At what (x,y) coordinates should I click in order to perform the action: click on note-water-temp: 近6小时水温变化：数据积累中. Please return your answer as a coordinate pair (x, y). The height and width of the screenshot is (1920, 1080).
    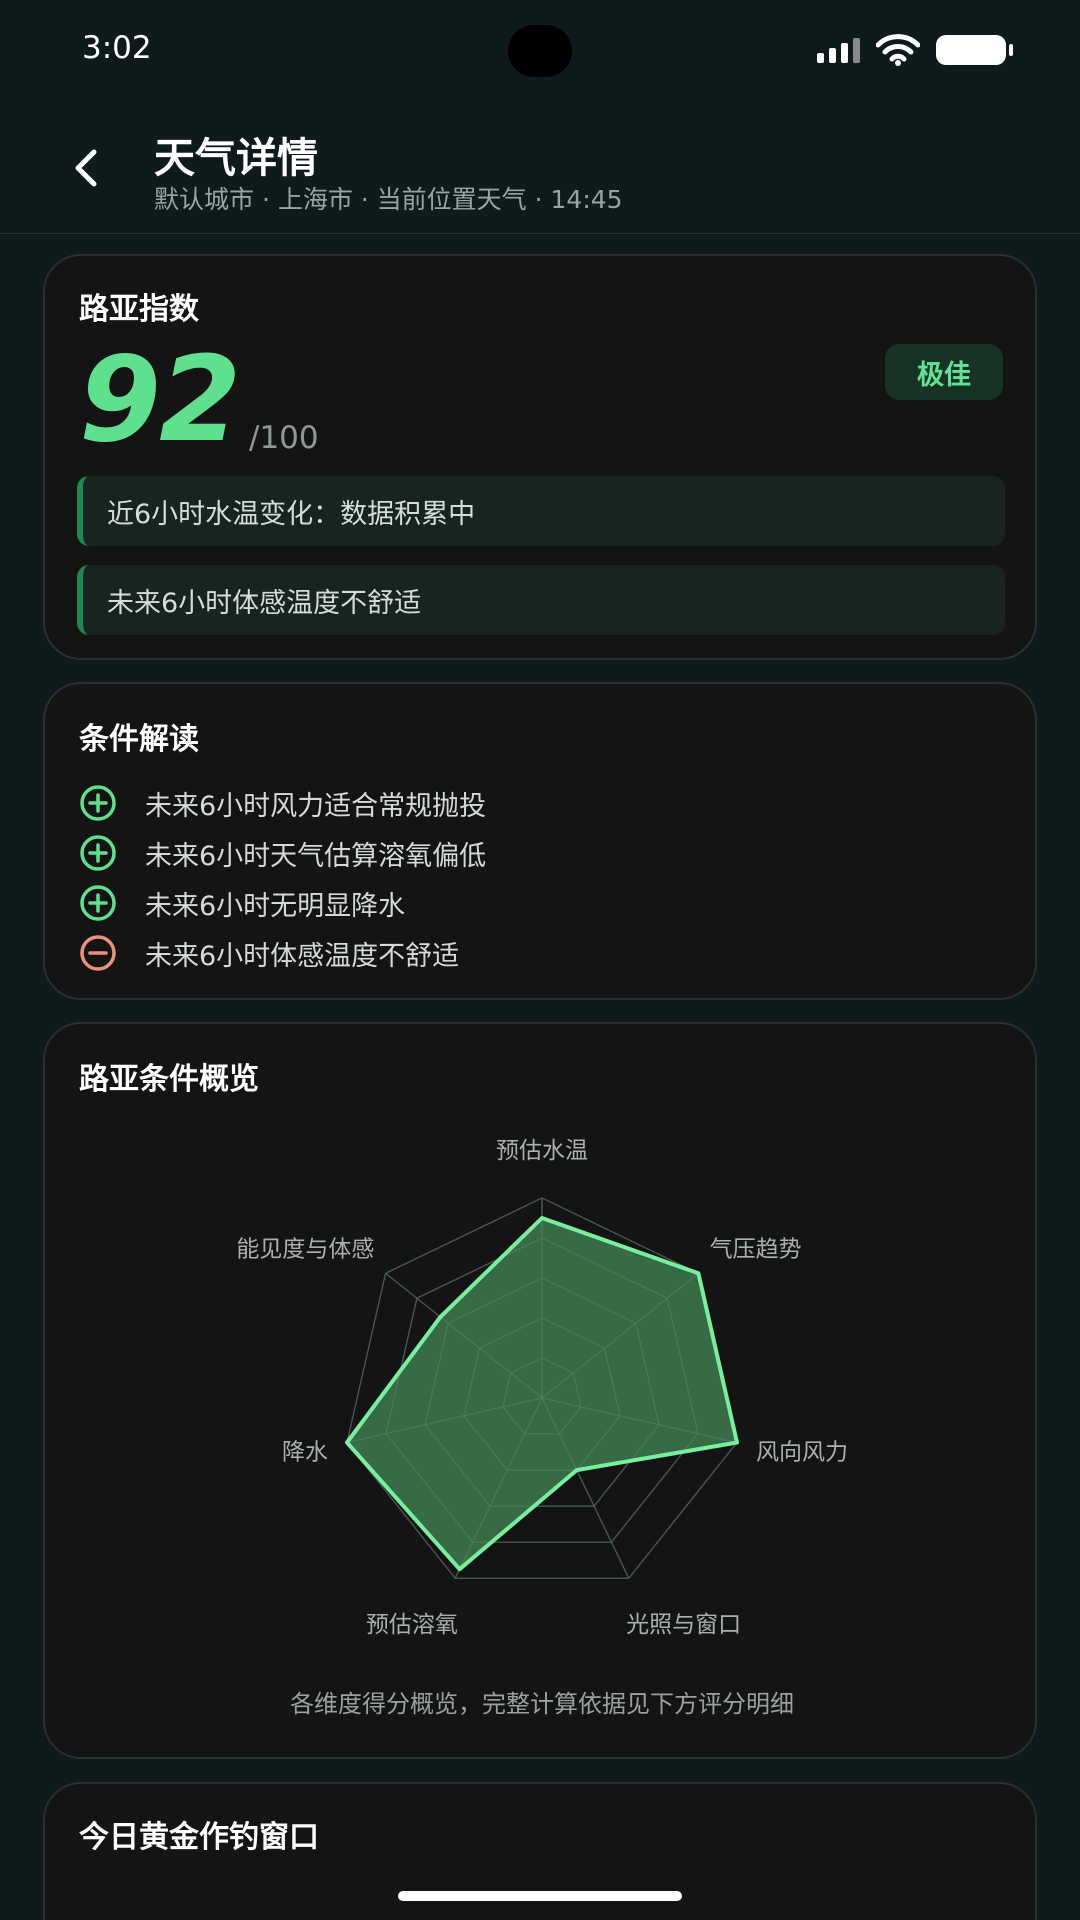
    Looking at the image, I should click on (541, 511).